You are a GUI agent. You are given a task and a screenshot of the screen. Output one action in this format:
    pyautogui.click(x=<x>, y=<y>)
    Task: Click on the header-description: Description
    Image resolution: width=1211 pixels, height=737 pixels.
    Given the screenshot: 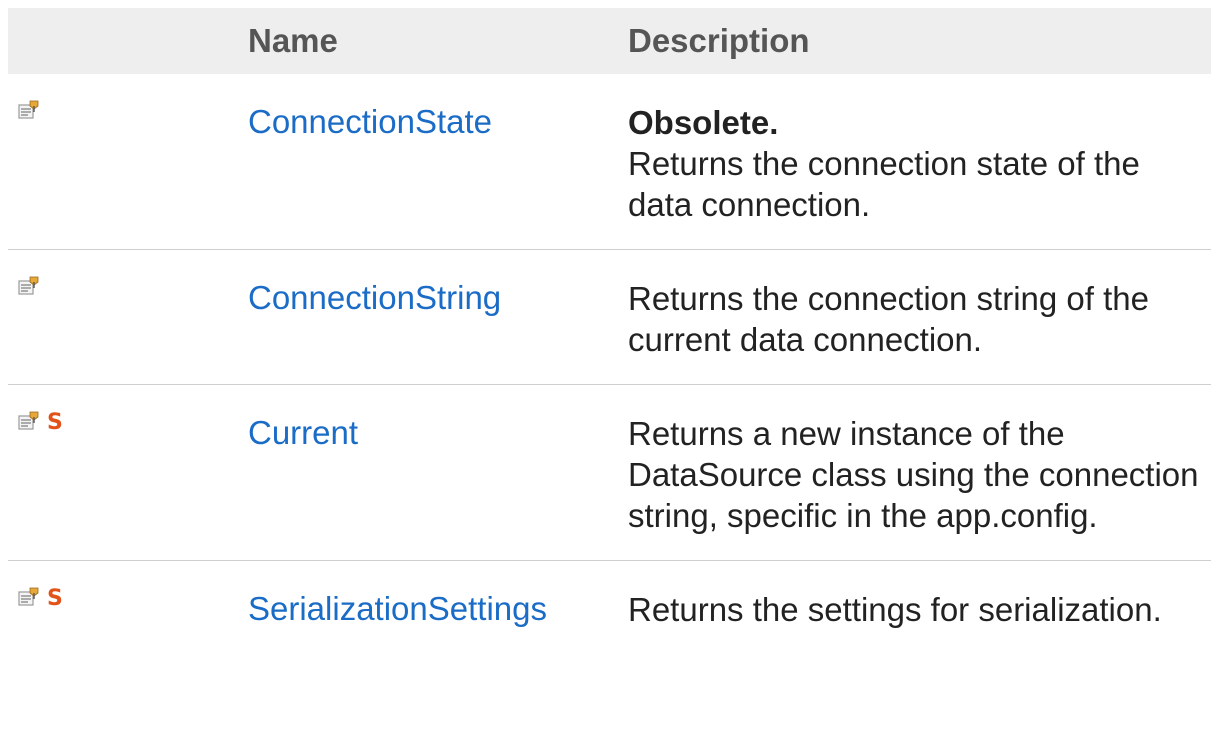 What is the action you would take?
    pyautogui.click(x=916, y=41)
    